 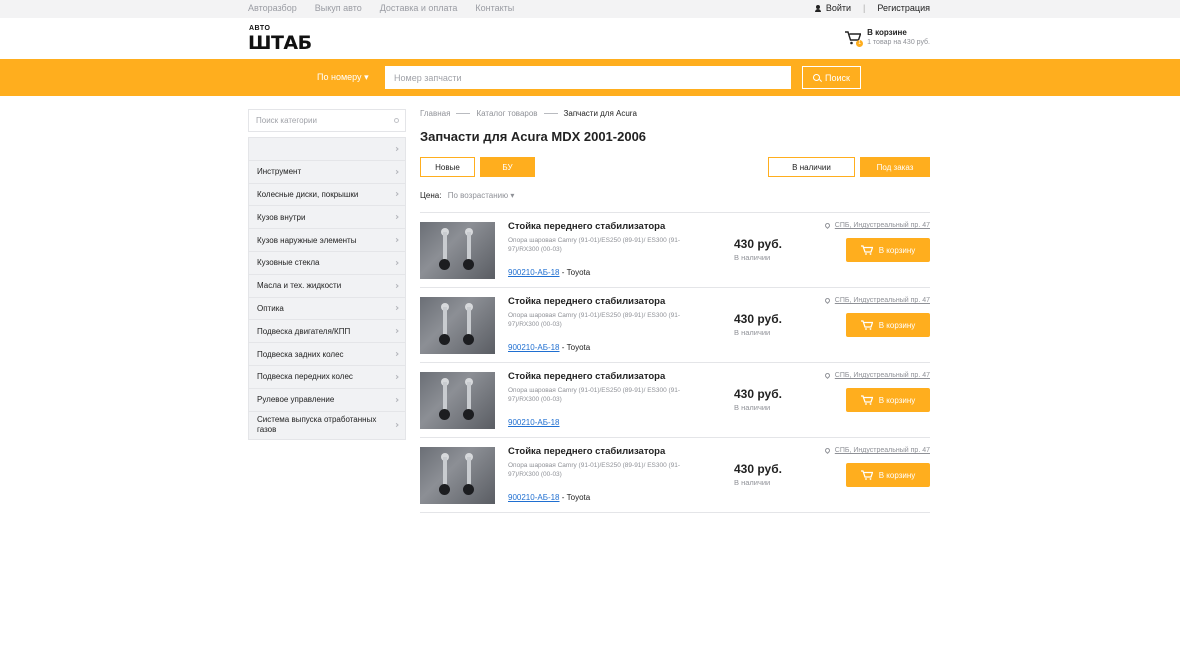 What do you see at coordinates (396, 120) in the screenshot?
I see `category-search-icon` at bounding box center [396, 120].